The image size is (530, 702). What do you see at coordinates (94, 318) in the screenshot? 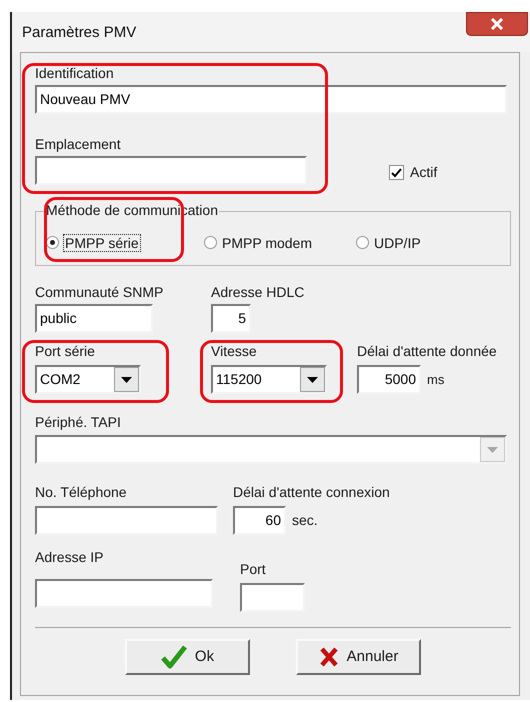
I see `input-field: public` at bounding box center [94, 318].